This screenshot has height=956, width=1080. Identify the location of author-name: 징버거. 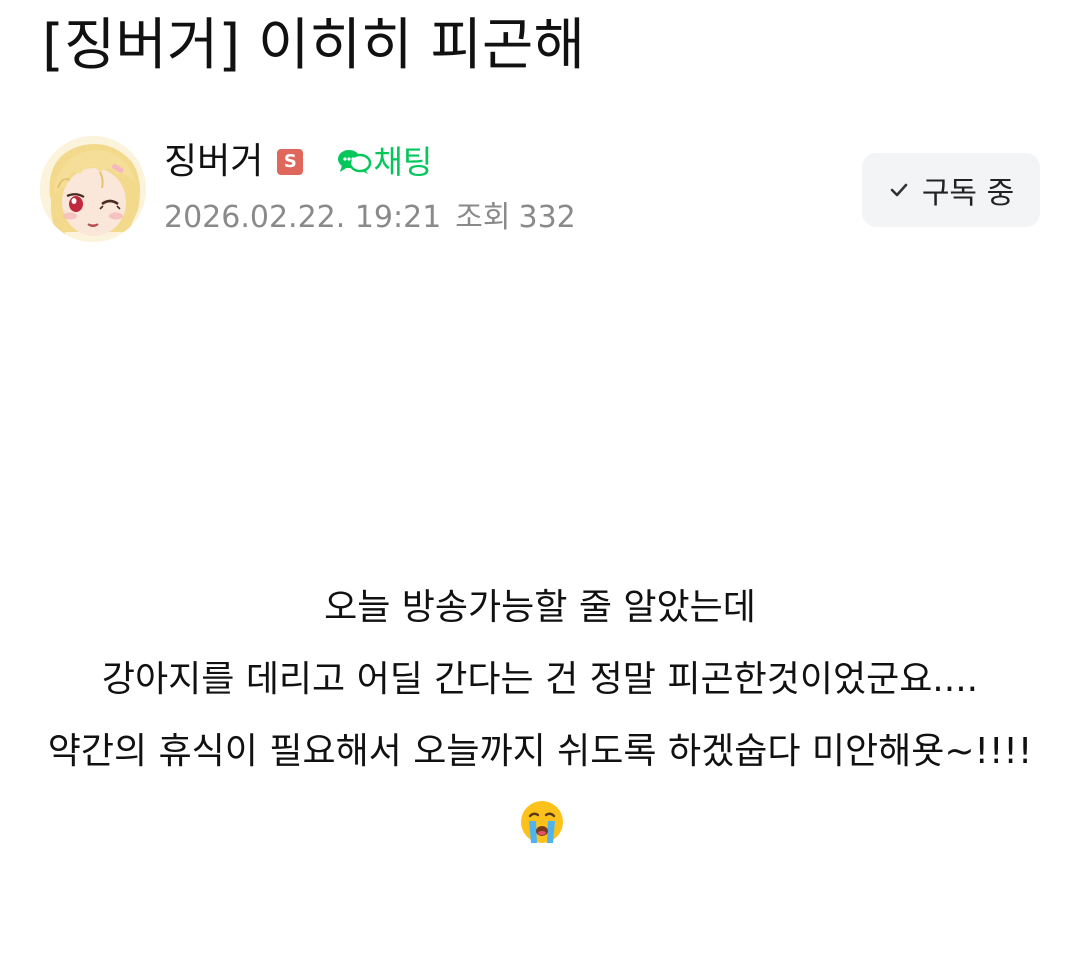
(213, 162).